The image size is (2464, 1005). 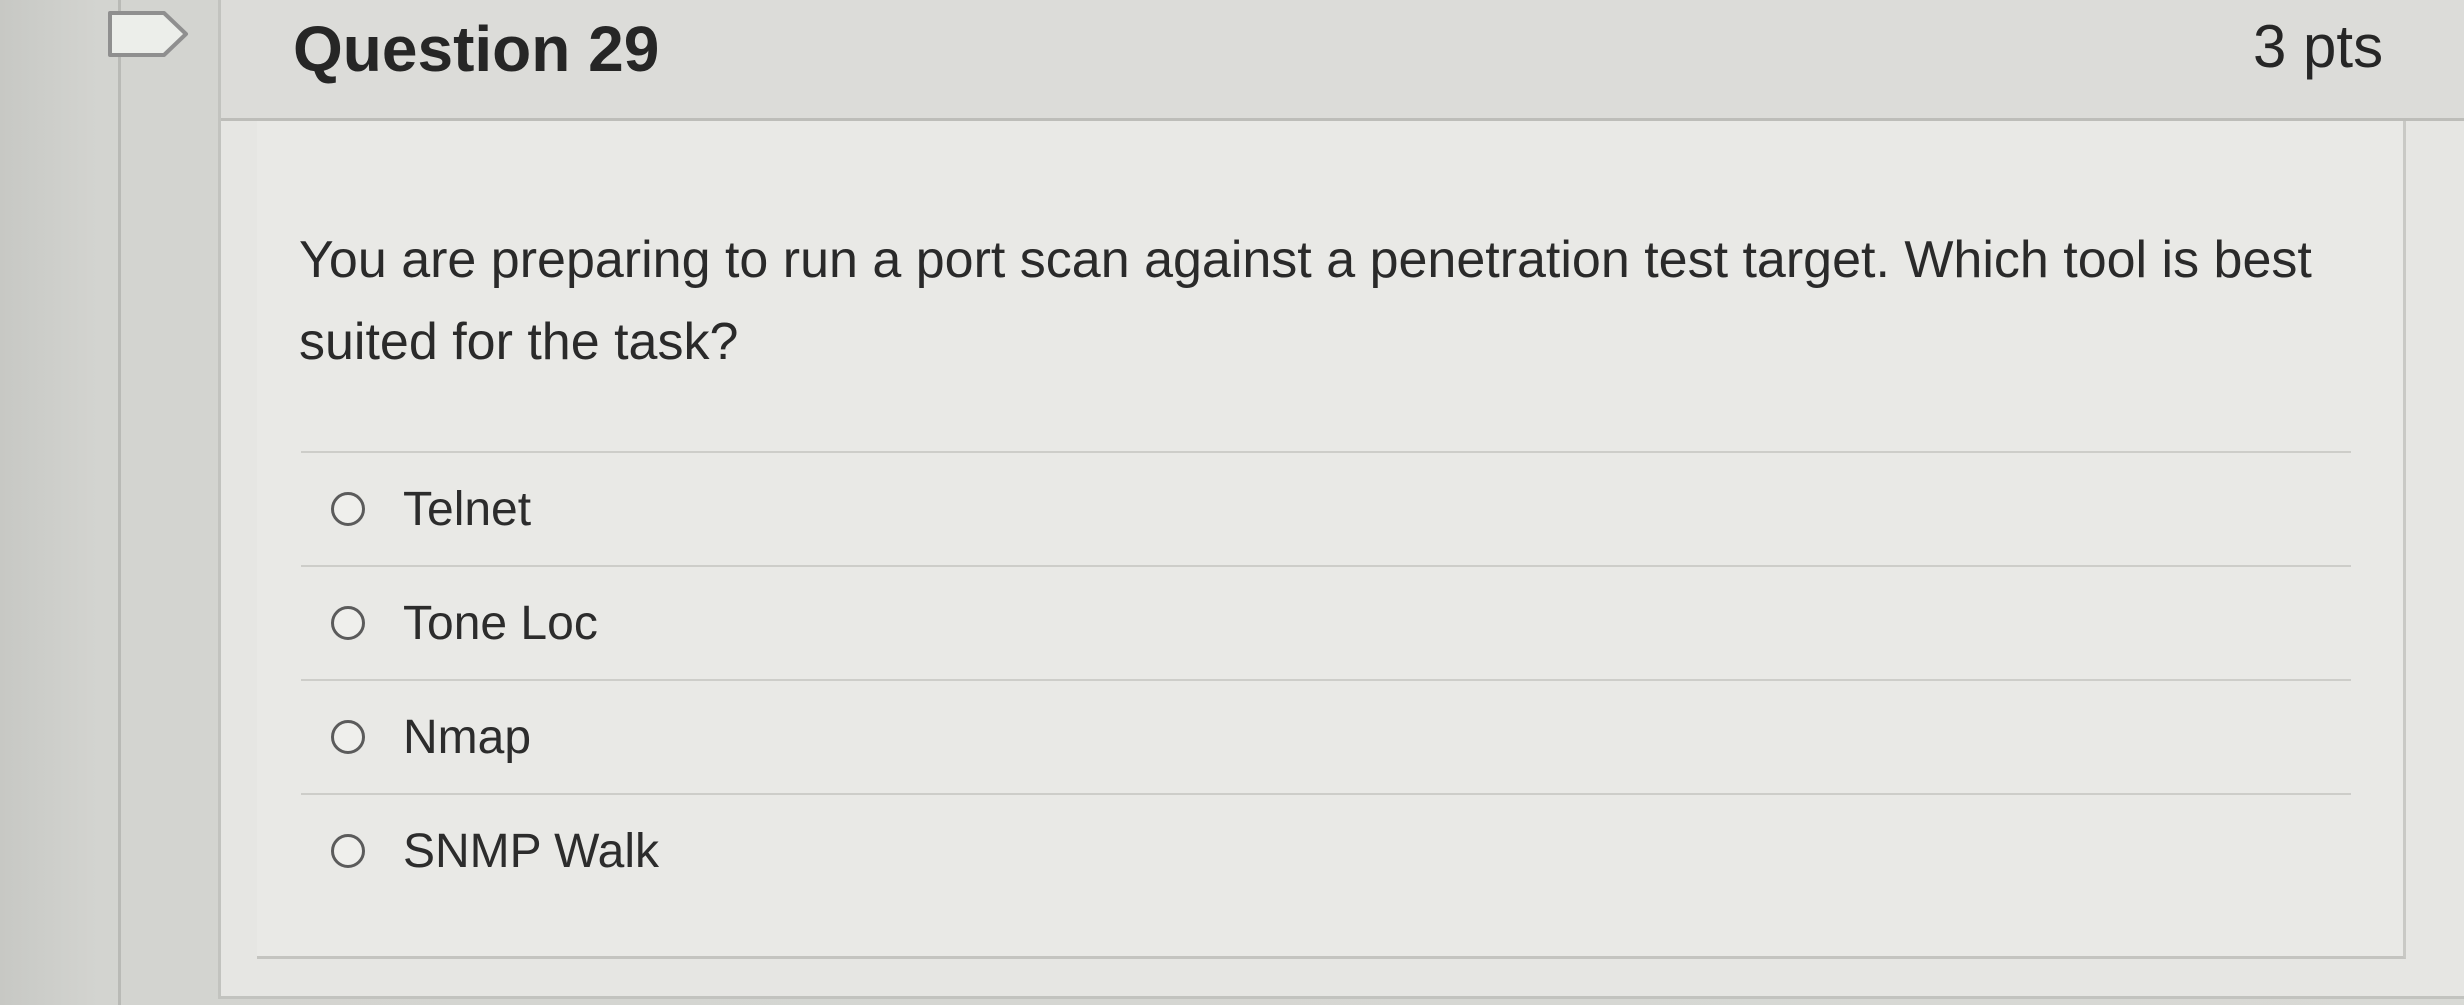 What do you see at coordinates (1326, 851) in the screenshot?
I see `answer-option-snmp-walk: SNMP Walk` at bounding box center [1326, 851].